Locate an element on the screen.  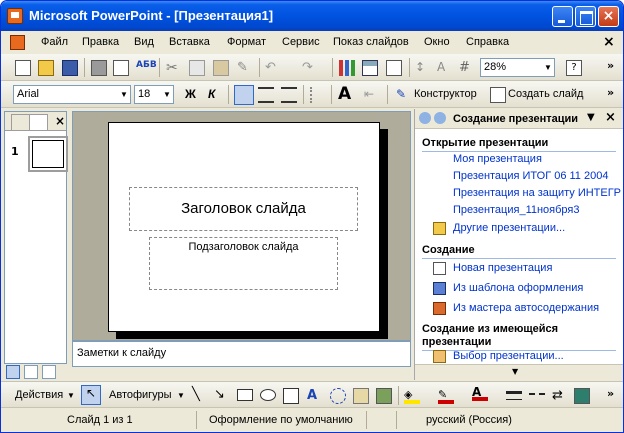
designer-icon: ✎ is located at coordinates (404, 95).